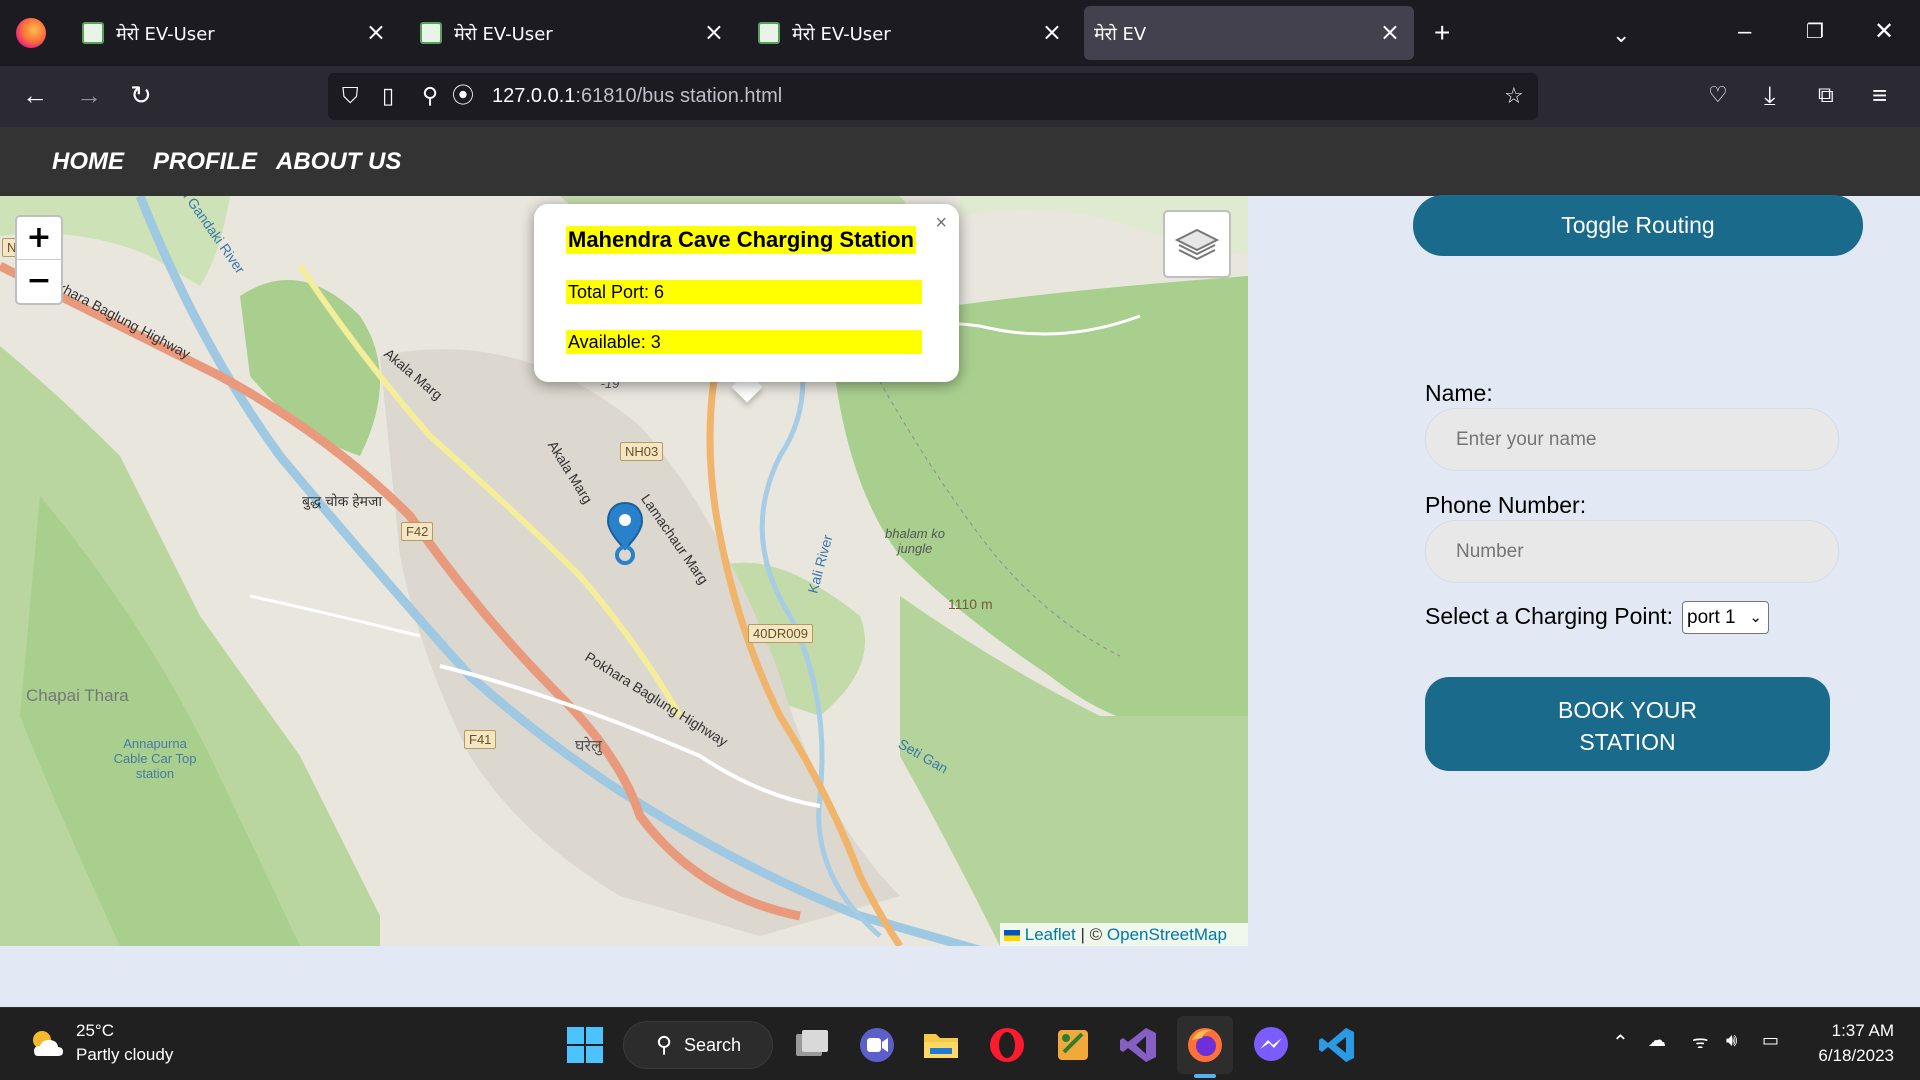 This screenshot has width=1920, height=1080. What do you see at coordinates (741, 240) in the screenshot?
I see `station-name: Mahendra Cave Charging Station` at bounding box center [741, 240].